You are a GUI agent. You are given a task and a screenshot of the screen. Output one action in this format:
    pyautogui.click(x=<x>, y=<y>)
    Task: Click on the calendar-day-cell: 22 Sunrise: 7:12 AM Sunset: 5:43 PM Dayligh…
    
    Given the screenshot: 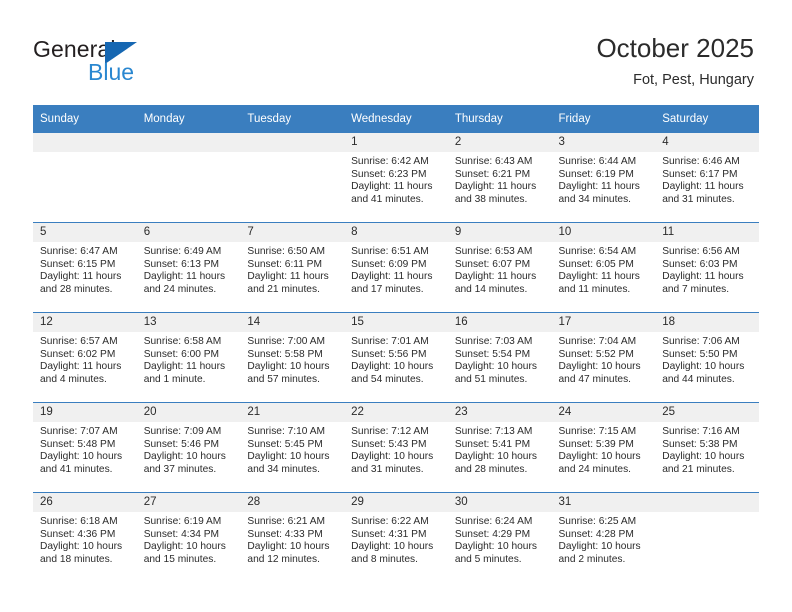 What is the action you would take?
    pyautogui.click(x=396, y=447)
    